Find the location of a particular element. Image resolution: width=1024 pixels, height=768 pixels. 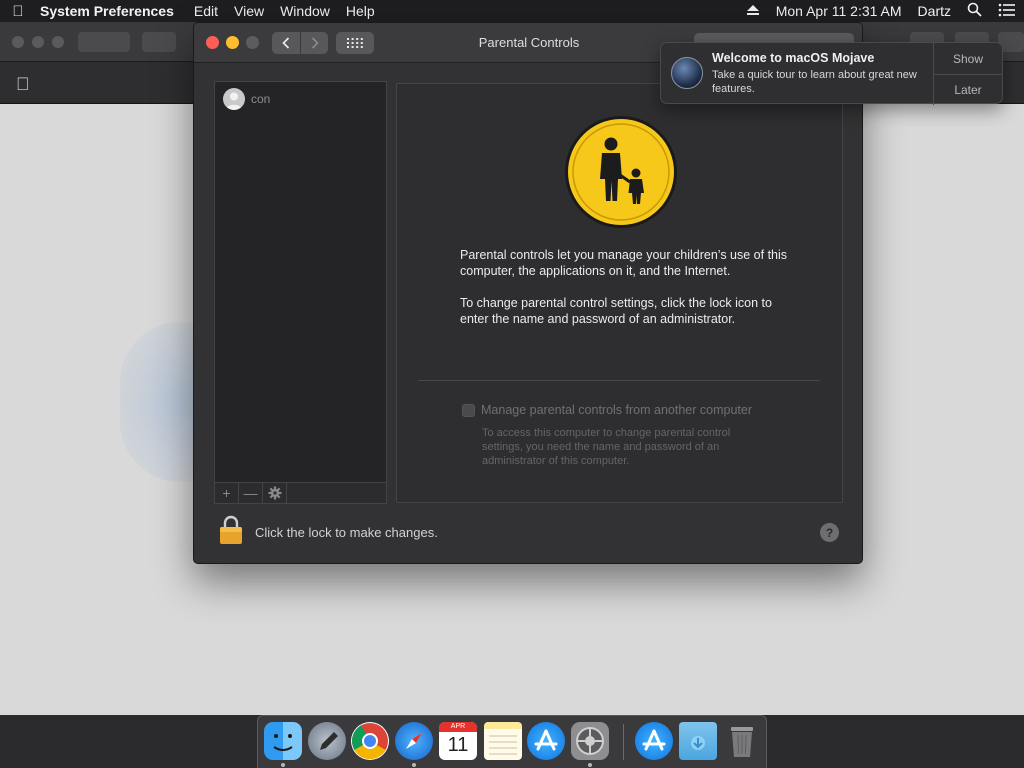

downloads-folder-icon is located at coordinates (698, 741).